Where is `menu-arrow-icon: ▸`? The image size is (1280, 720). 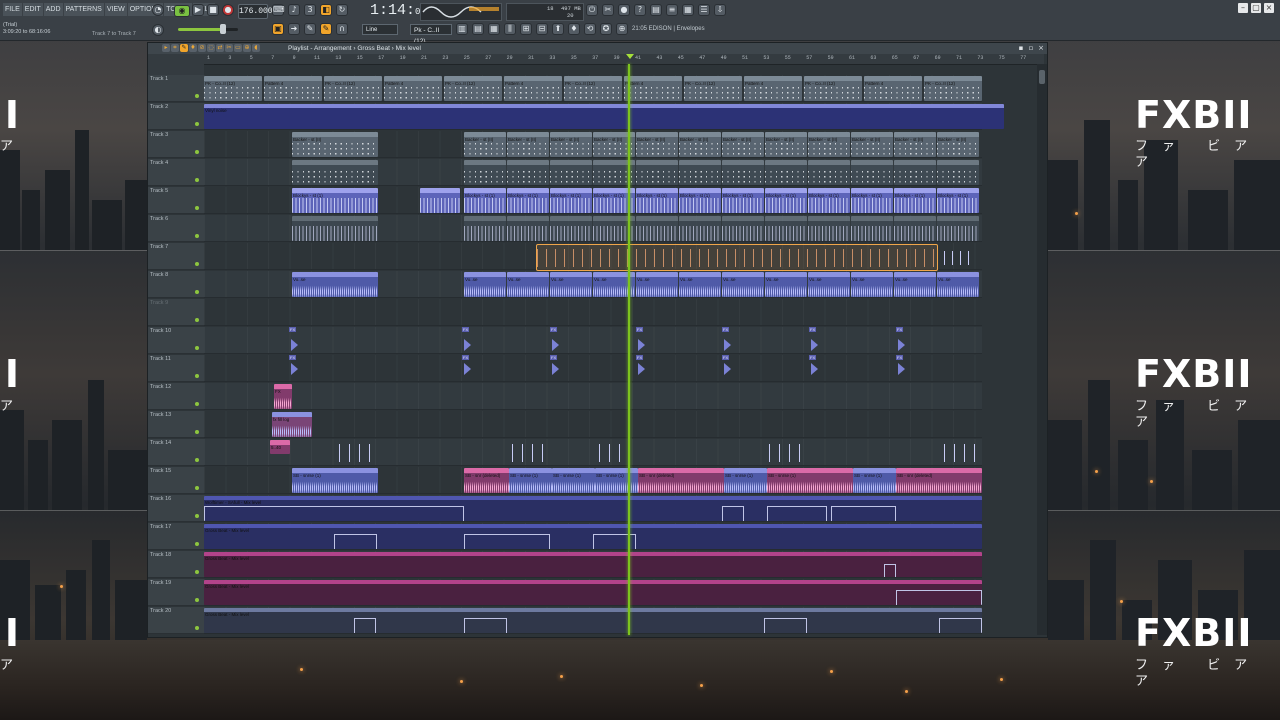
menu-arrow-icon: ▸ is located at coordinates (166, 48).